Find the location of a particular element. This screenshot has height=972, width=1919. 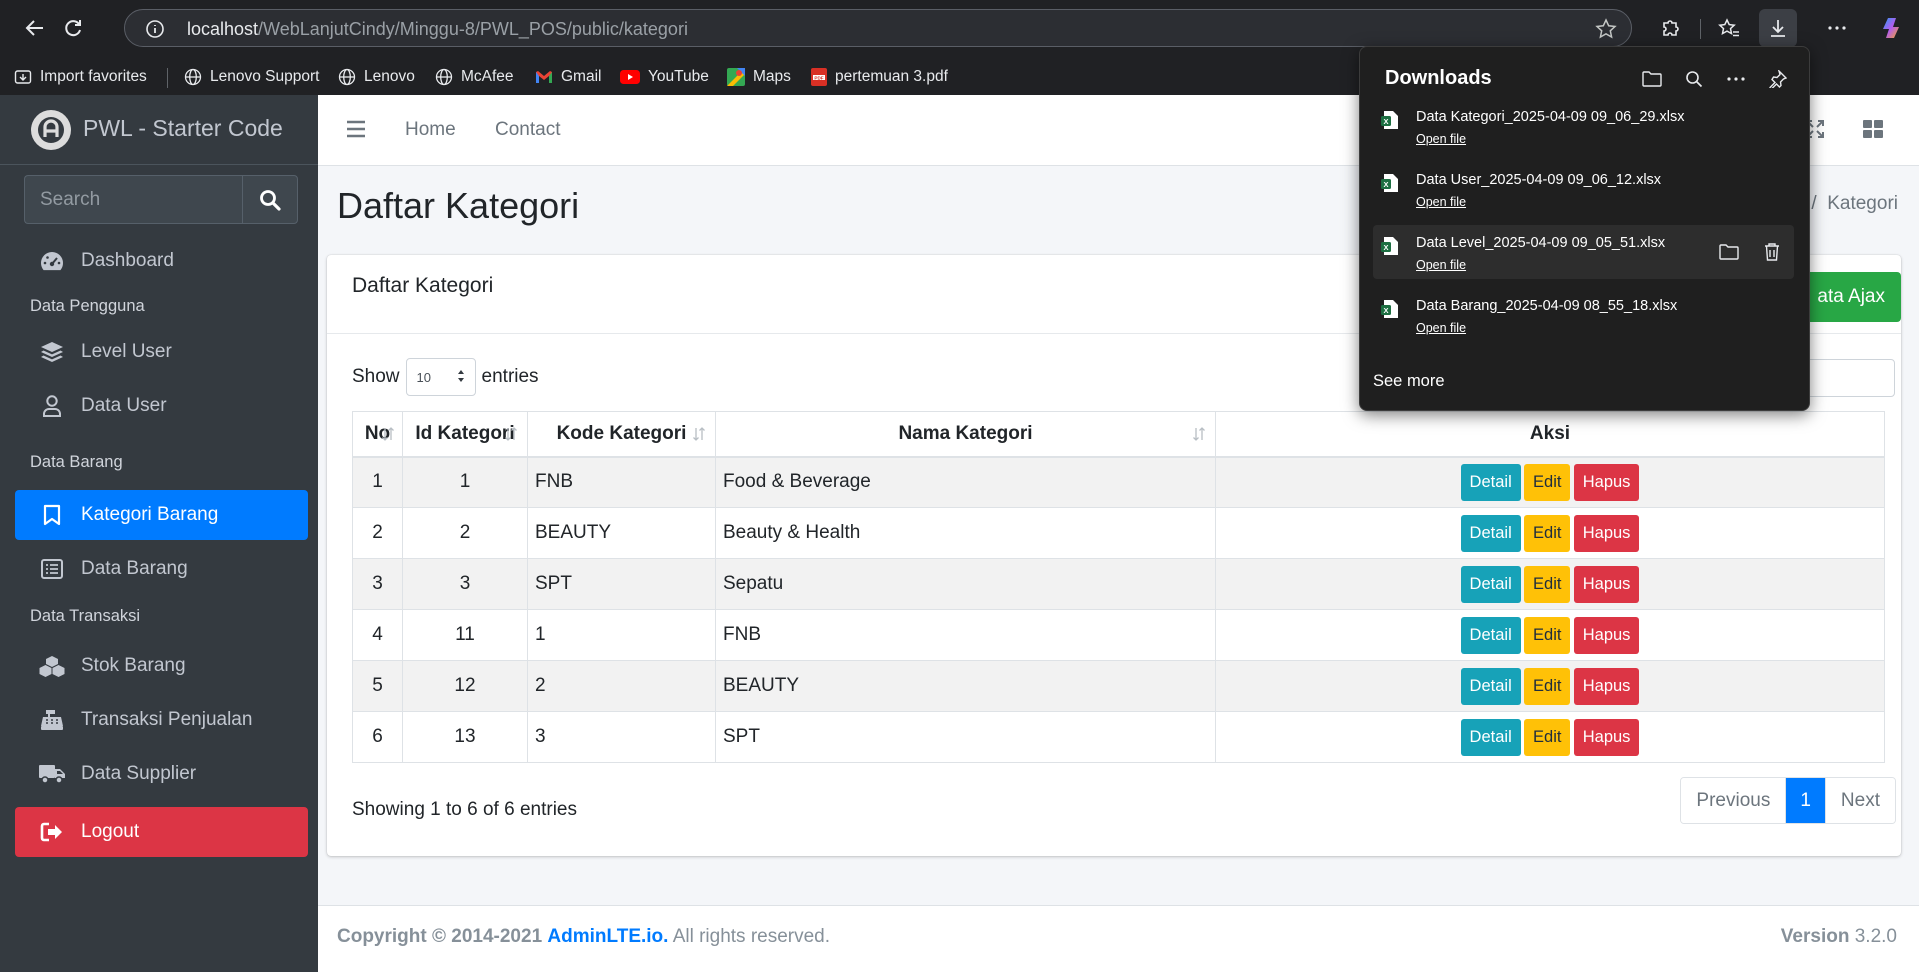

extensions-button is located at coordinates (1670, 28).